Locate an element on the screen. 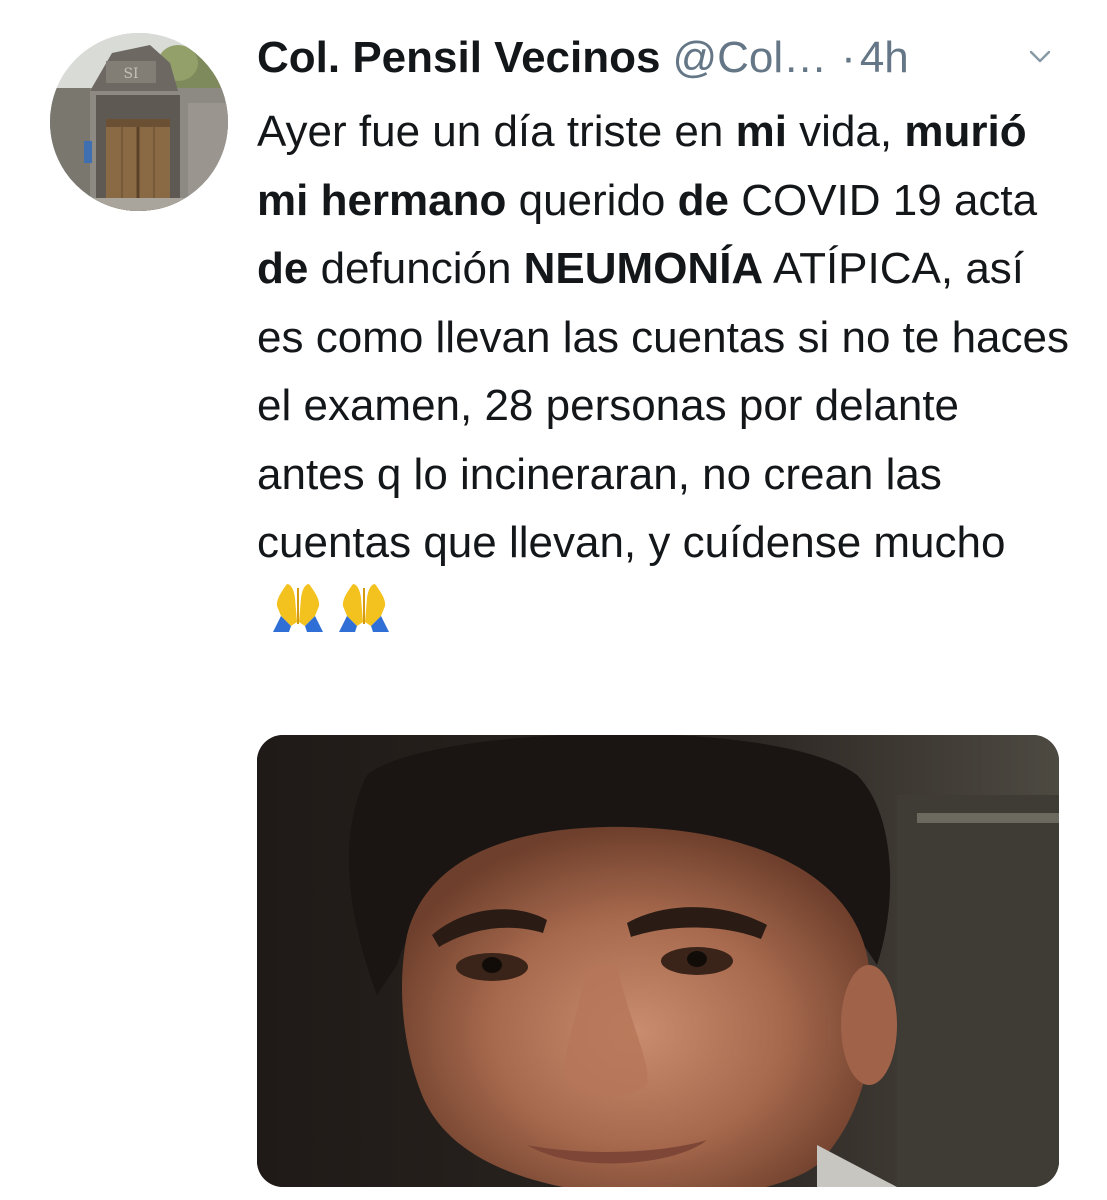  tweet-text-segment: vida, is located at coordinates (845, 131).